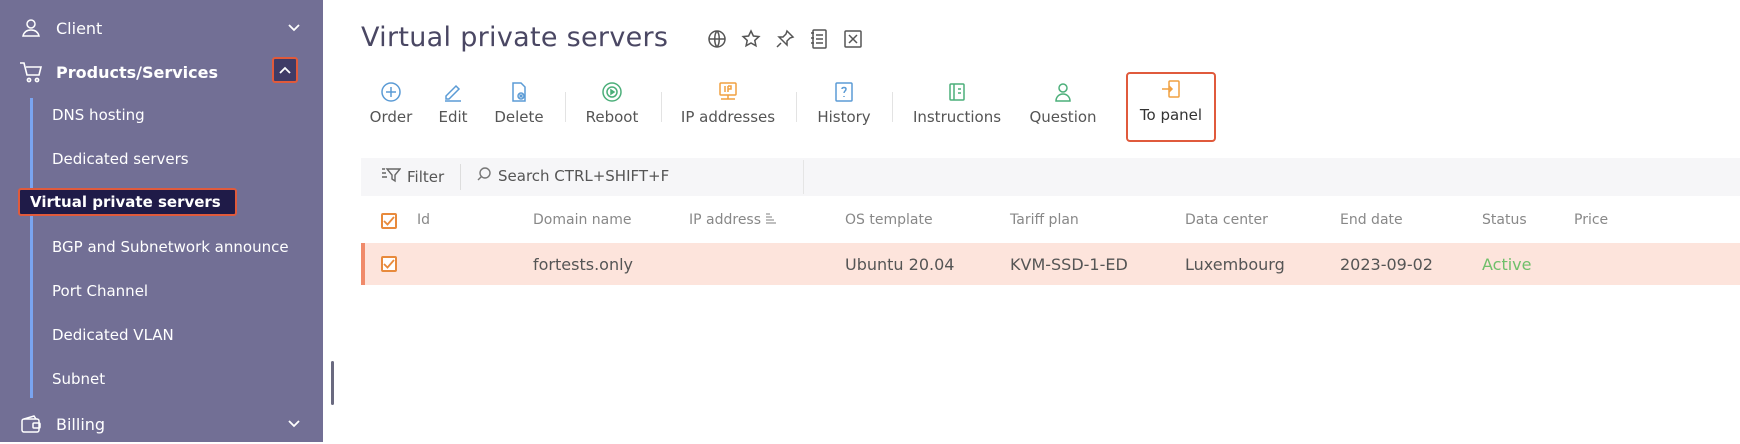  What do you see at coordinates (285, 70) in the screenshot?
I see `chevron-up-icon` at bounding box center [285, 70].